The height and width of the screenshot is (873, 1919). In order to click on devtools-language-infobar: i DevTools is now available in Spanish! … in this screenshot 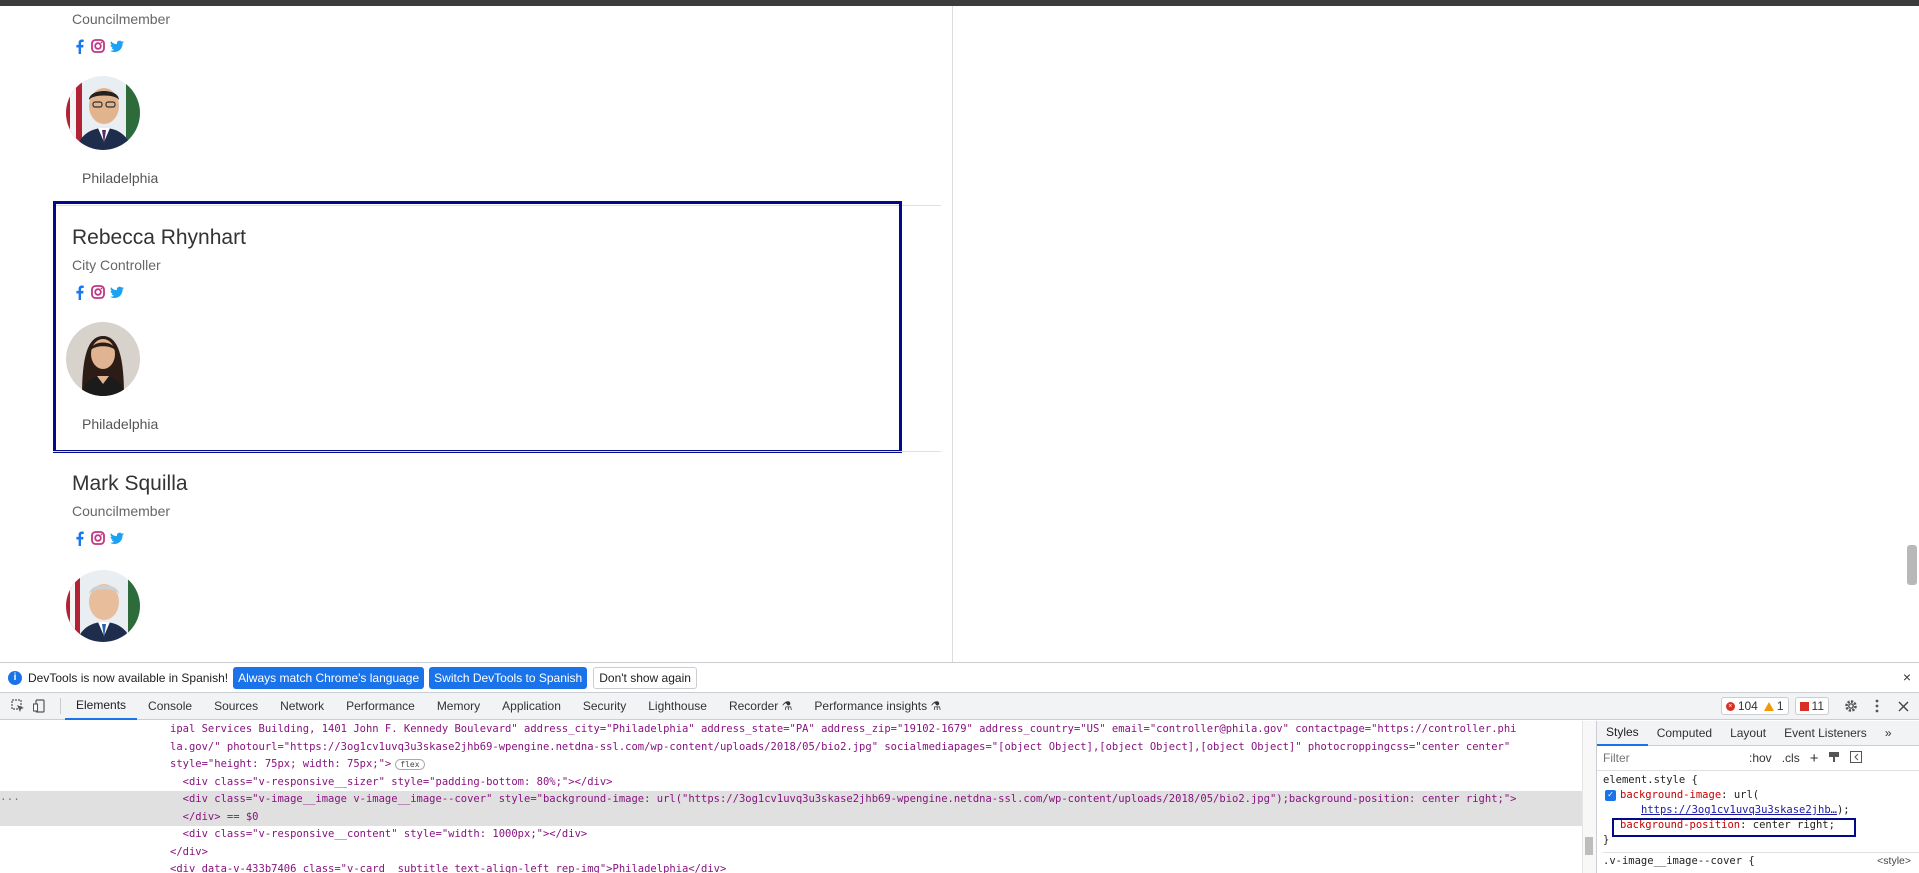, I will do `click(959, 677)`.